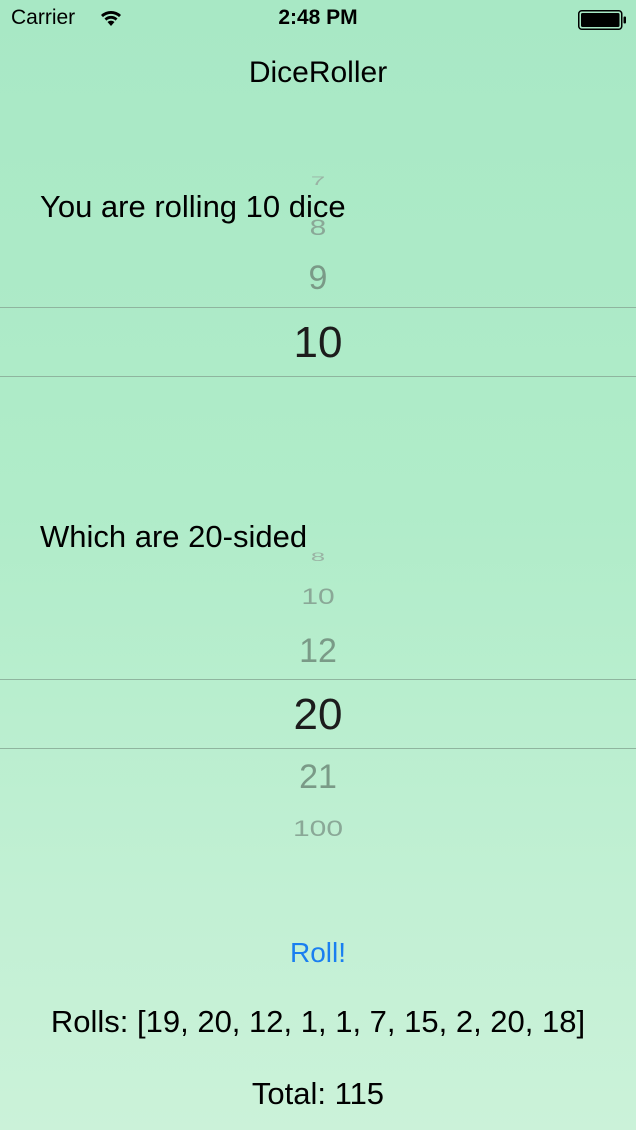  What do you see at coordinates (318, 651) in the screenshot?
I see `picker-row: 12` at bounding box center [318, 651].